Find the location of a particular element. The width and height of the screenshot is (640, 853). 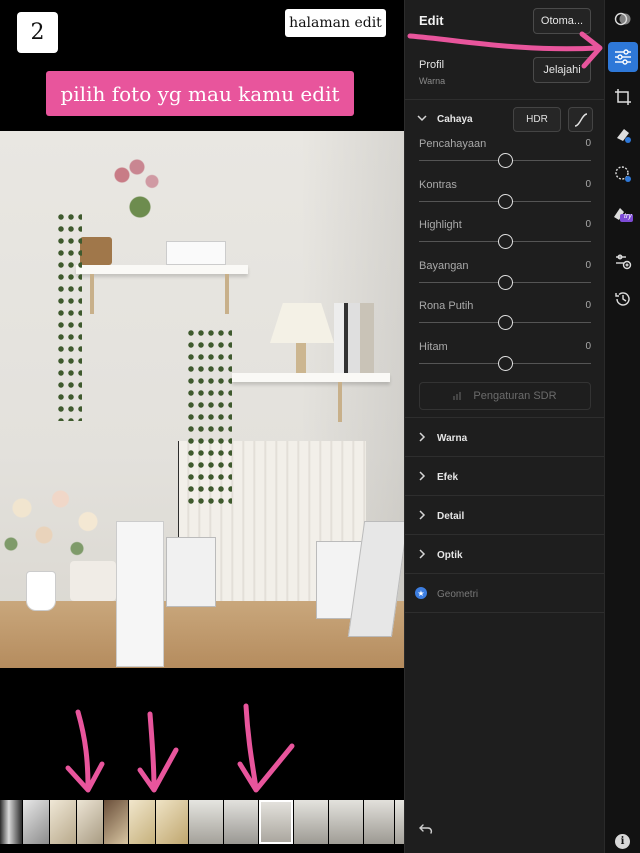

geometry-section-header: ★ Geometri is located at coordinates (504, 593).